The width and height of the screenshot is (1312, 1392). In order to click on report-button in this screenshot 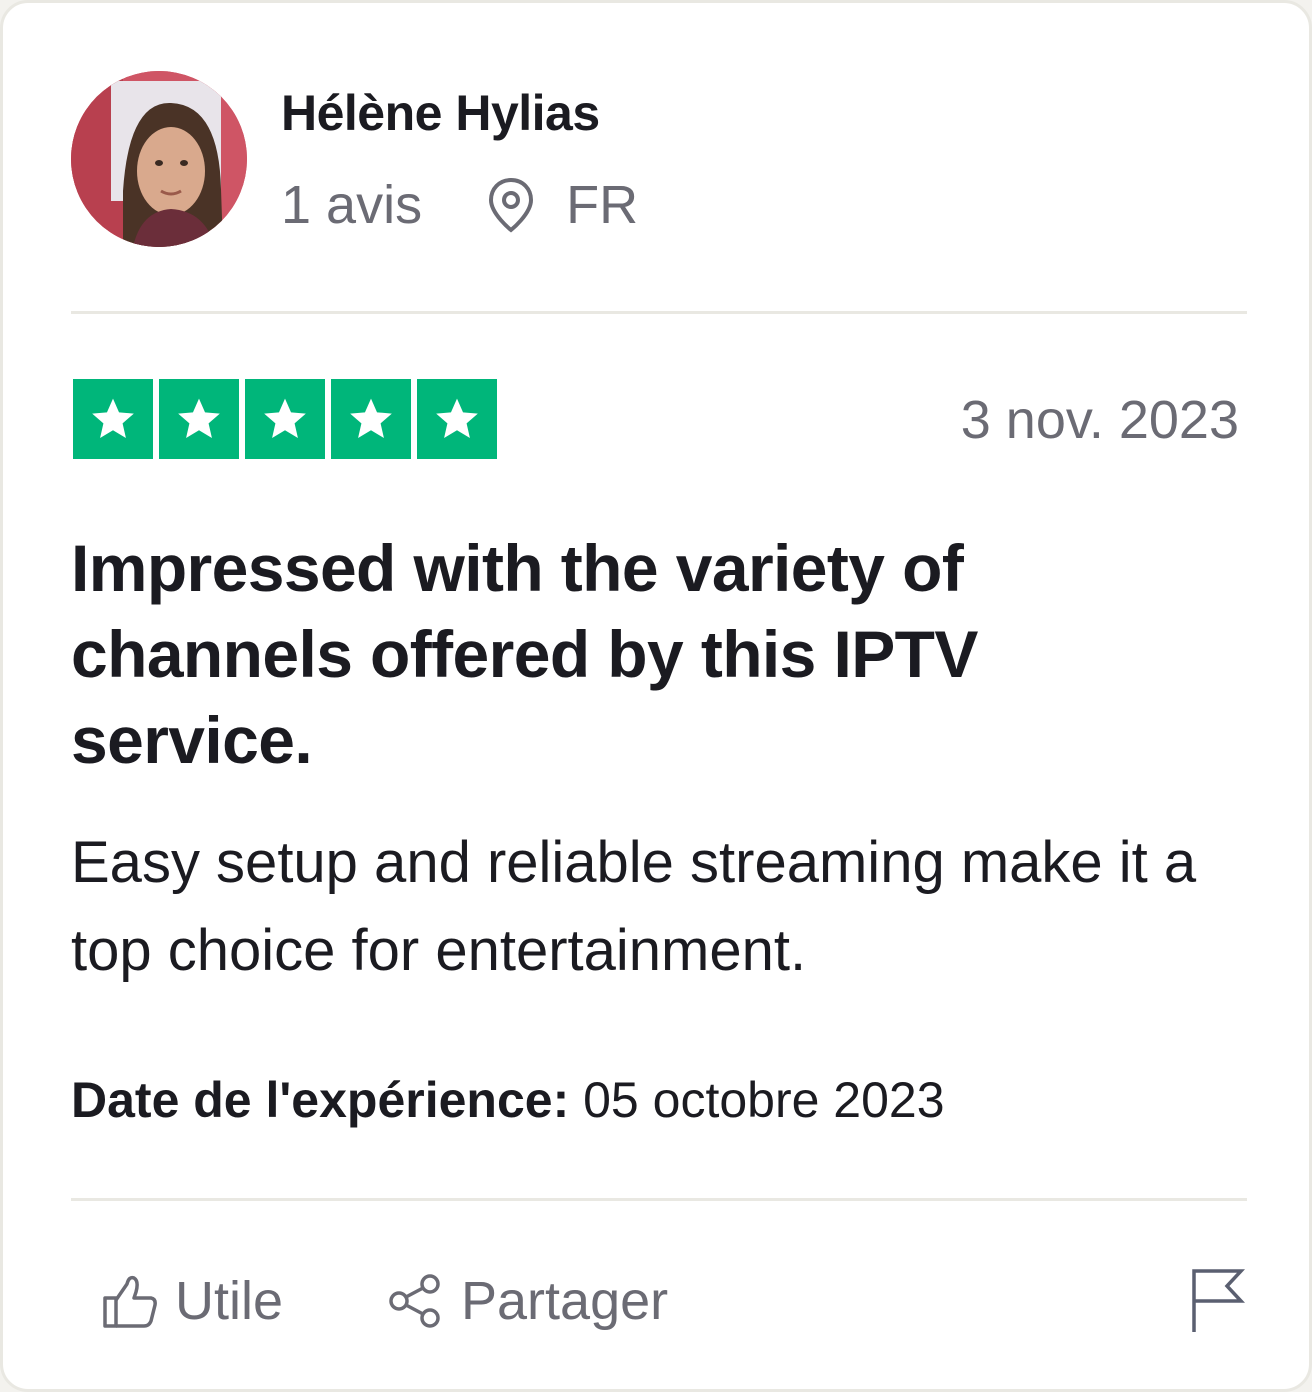, I will do `click(1217, 1301)`.